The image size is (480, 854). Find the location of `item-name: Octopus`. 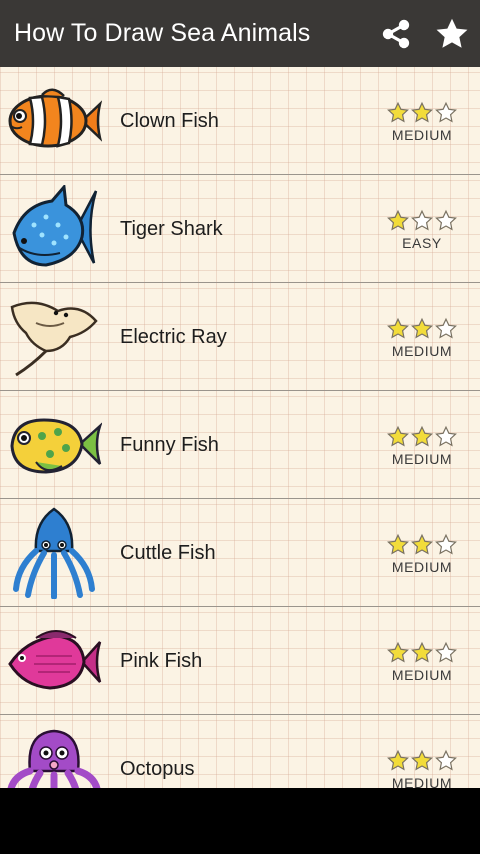

item-name: Octopus is located at coordinates (157, 768).